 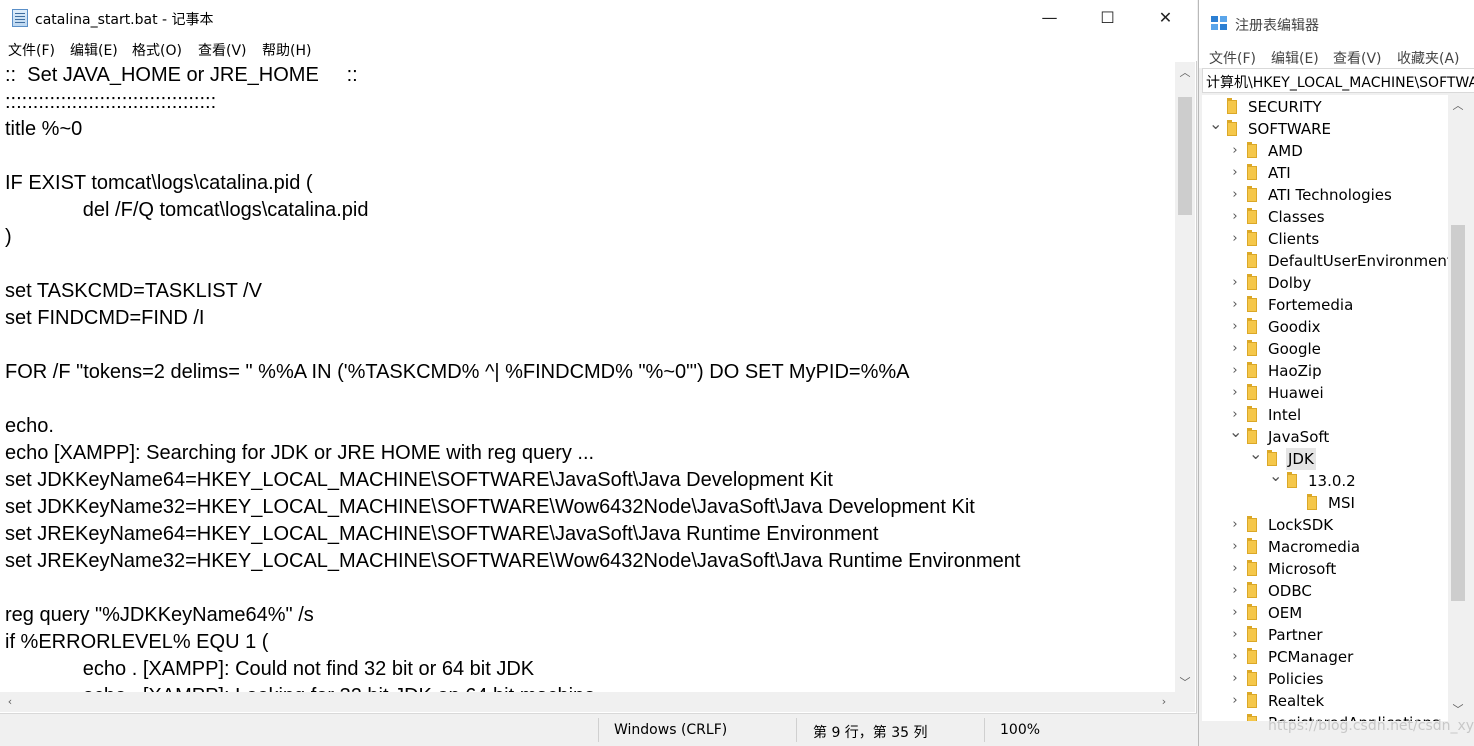 I want to click on tree-node: › AMD, so click(x=1325, y=151).